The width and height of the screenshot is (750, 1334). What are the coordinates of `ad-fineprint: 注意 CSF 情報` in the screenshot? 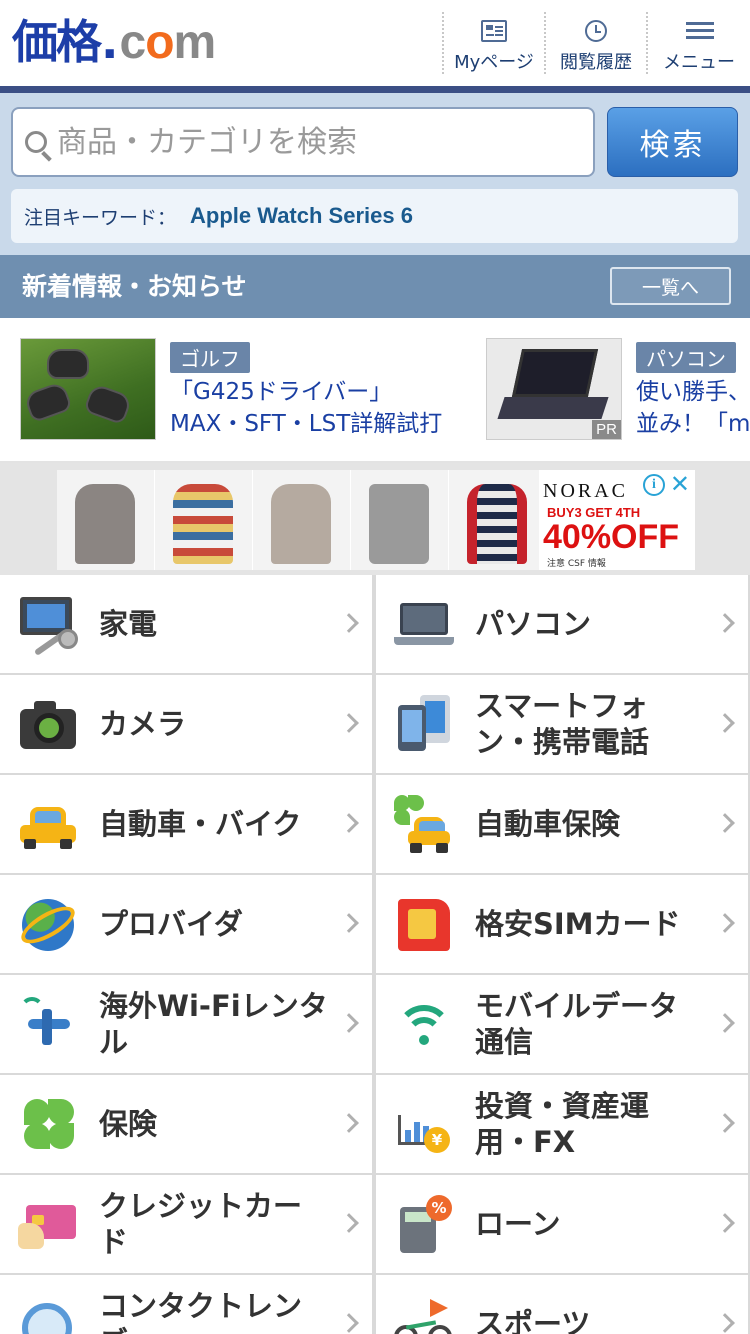 It's located at (576, 564).